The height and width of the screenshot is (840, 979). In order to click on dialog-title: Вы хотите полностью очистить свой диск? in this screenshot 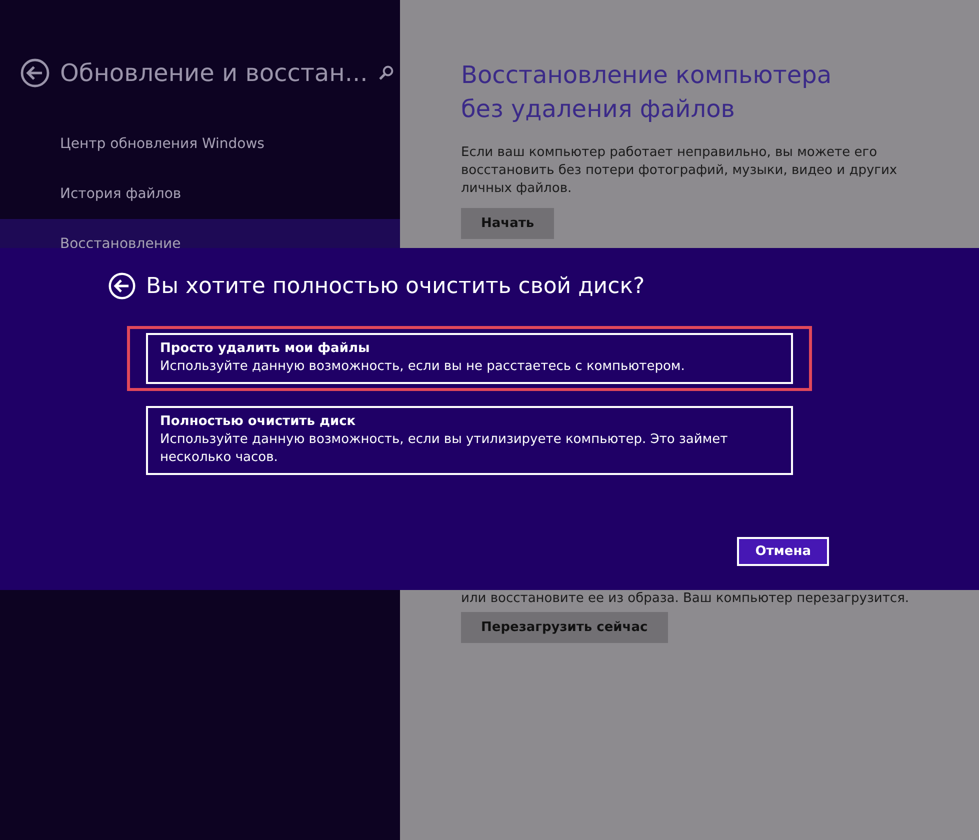, I will do `click(395, 286)`.